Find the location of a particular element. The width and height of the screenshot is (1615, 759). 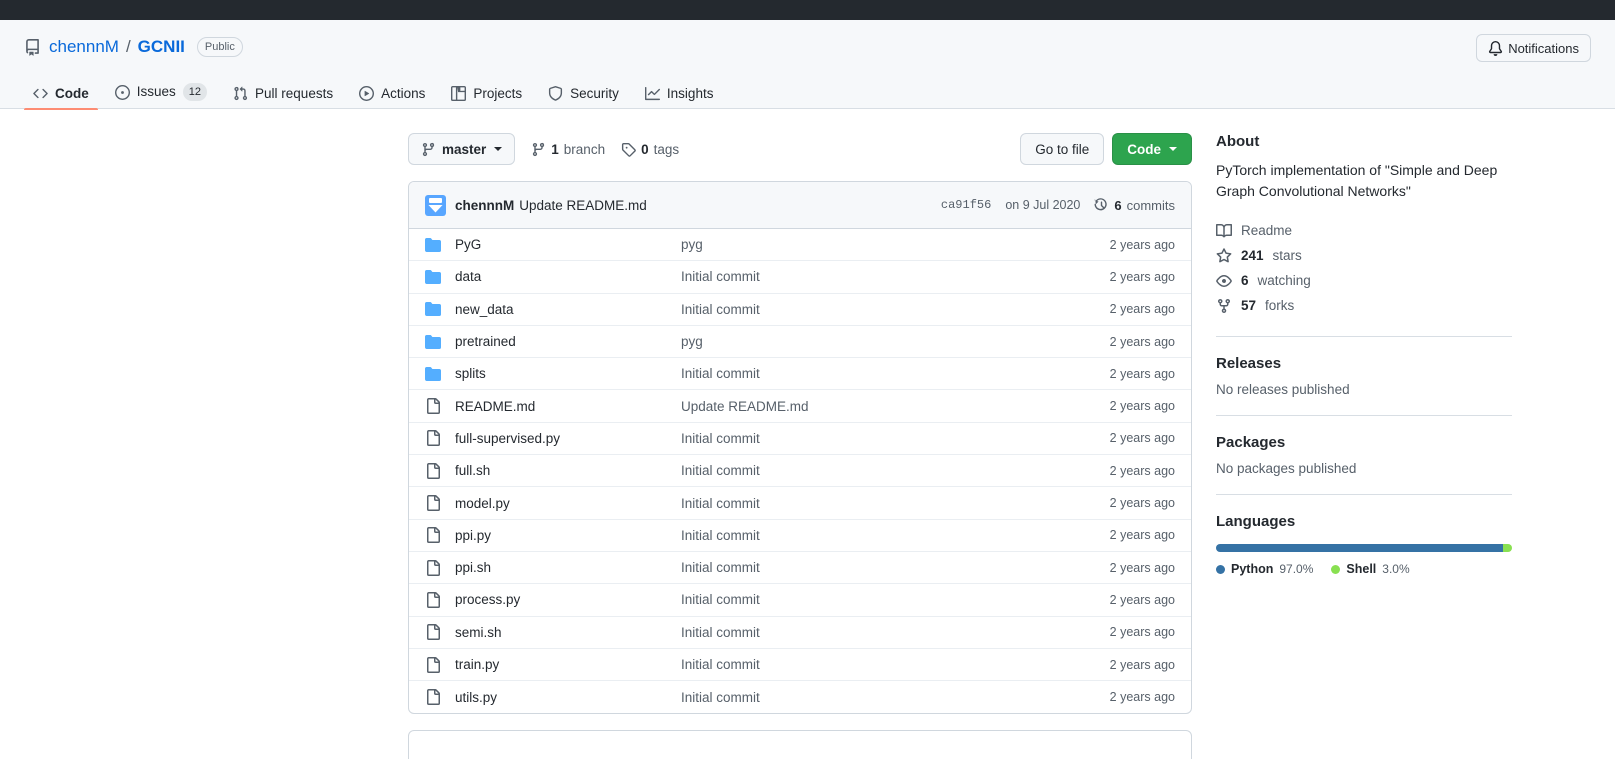

table-row: data Initial commit 2 years ago is located at coordinates (800, 277).